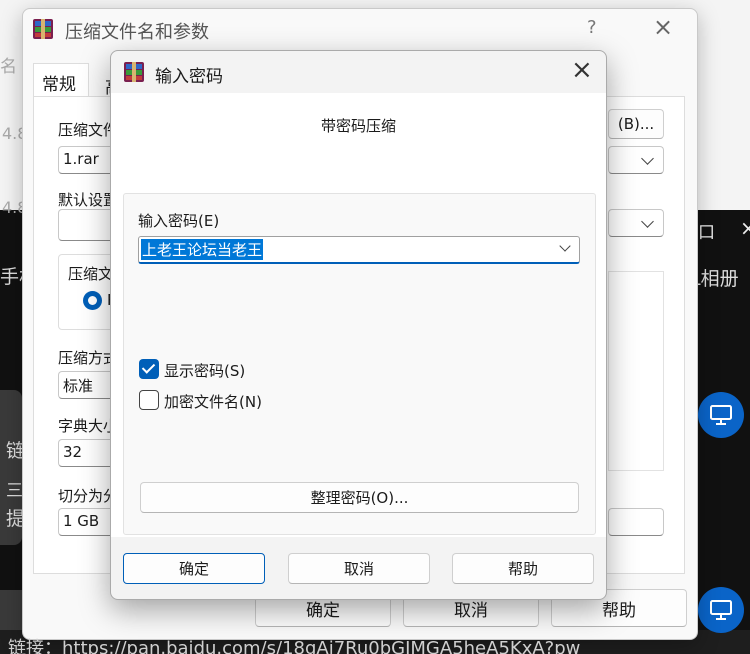  Describe the element at coordinates (11, 610) in the screenshot. I see `background-side-panel` at that location.